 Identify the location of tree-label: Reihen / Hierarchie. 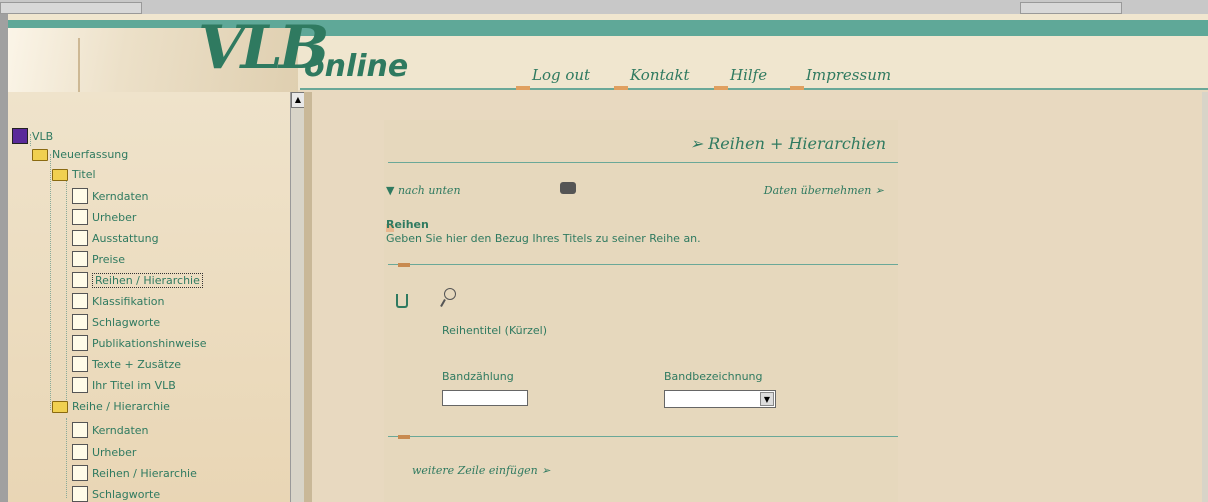
(144, 473).